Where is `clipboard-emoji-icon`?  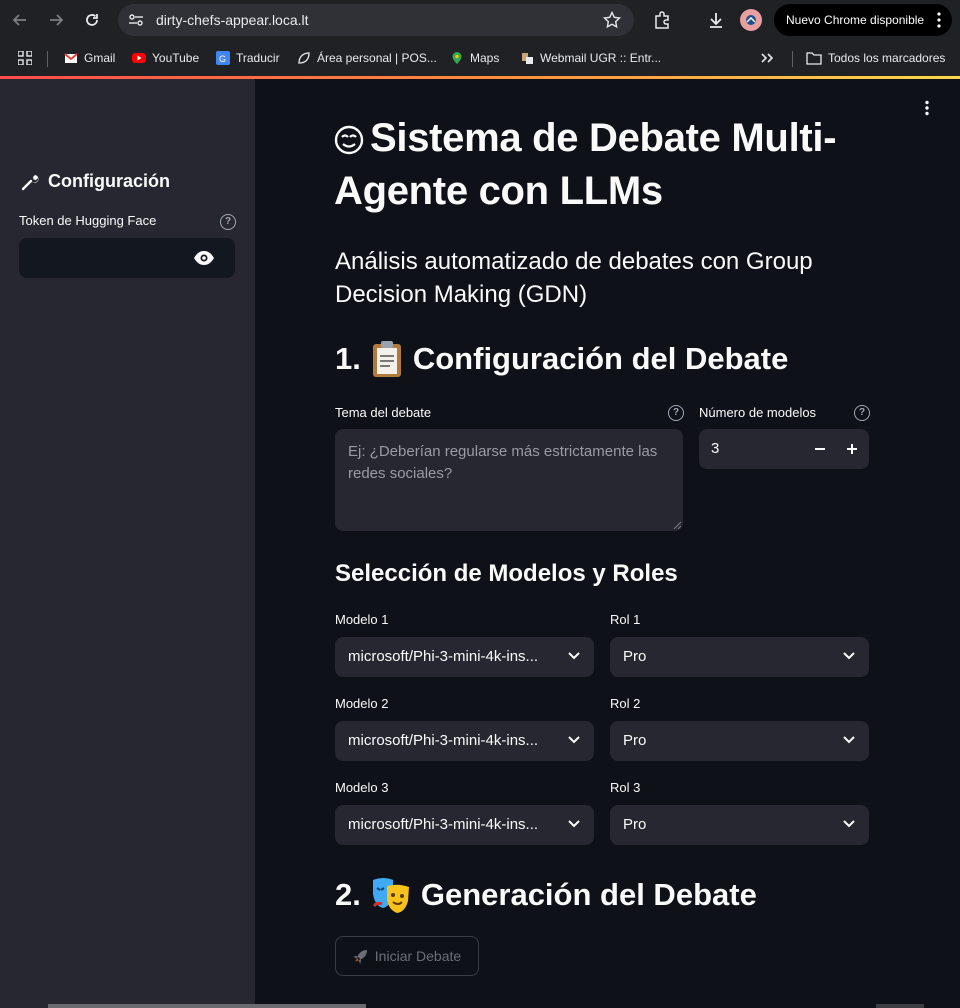 clipboard-emoji-icon is located at coordinates (386, 359).